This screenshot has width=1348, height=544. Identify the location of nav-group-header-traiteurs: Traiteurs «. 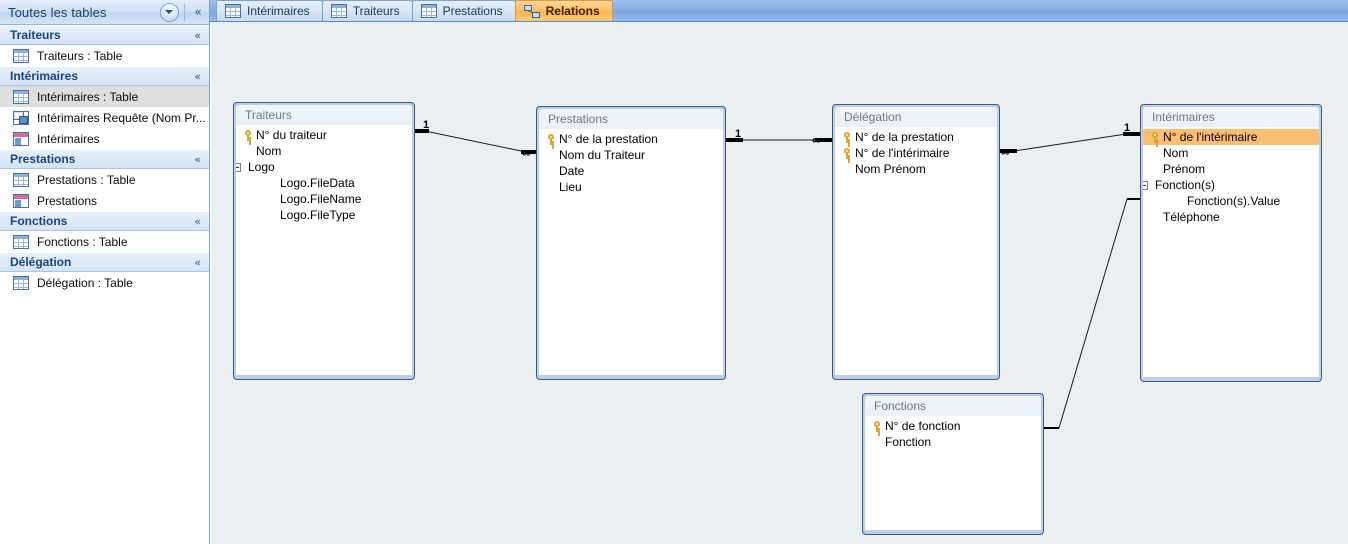
(104, 35).